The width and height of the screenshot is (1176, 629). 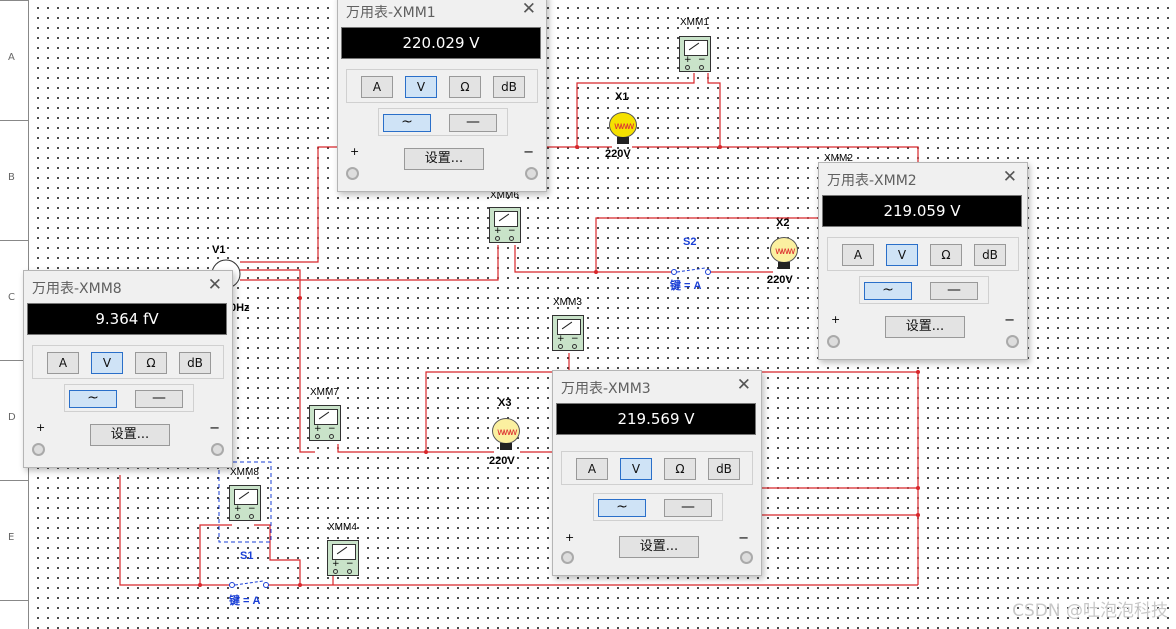 I want to click on lamp-x1: www, so click(x=623, y=128).